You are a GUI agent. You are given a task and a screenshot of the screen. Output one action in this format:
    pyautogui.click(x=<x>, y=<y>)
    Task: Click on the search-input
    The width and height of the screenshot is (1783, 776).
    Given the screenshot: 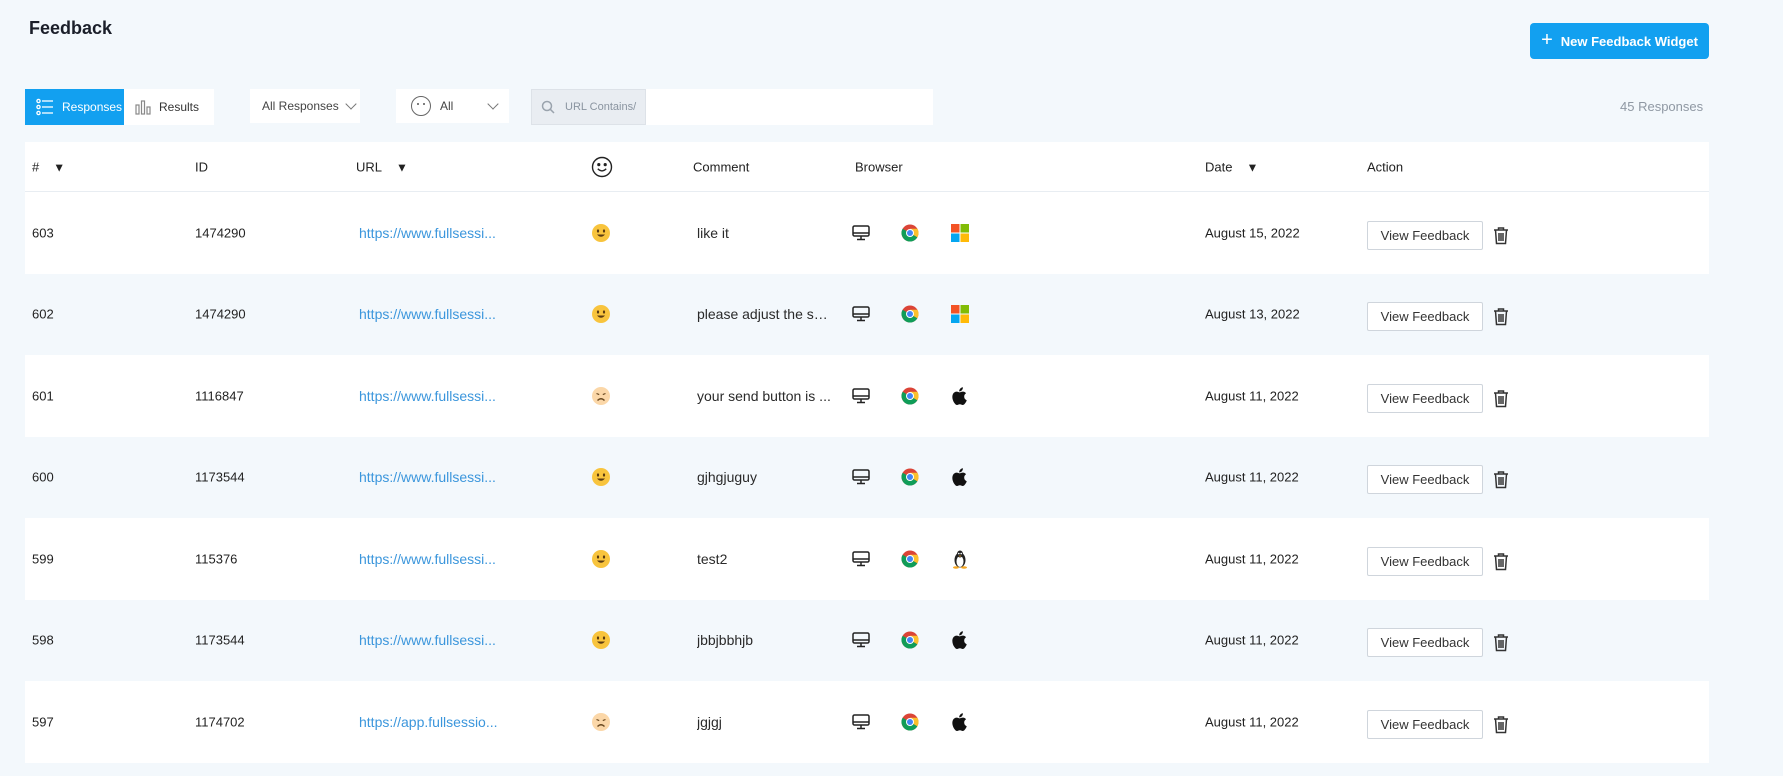 What is the action you would take?
    pyautogui.click(x=789, y=107)
    